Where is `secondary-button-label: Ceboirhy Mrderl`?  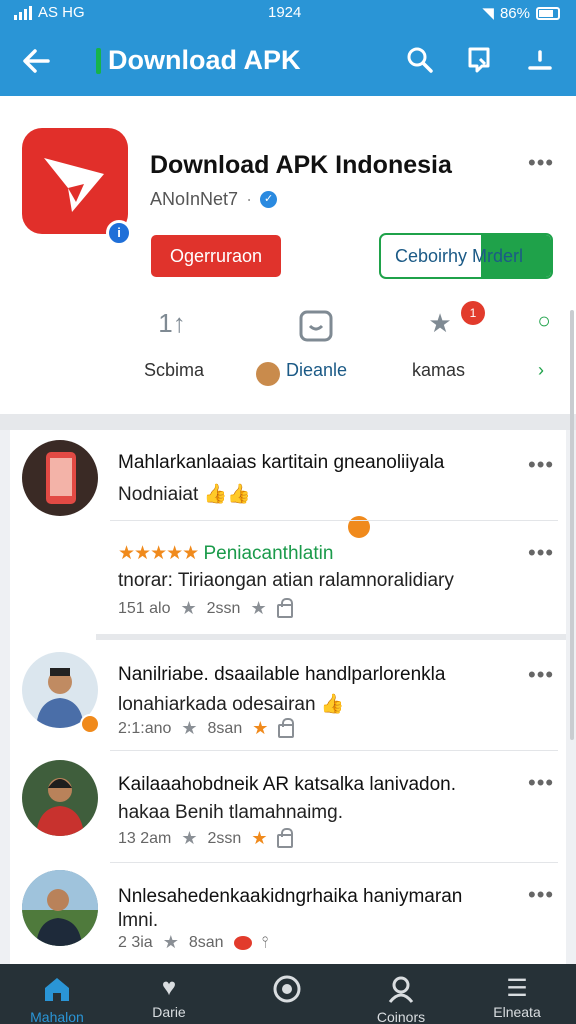
secondary-button-label: Ceboirhy Mrderl is located at coordinates (459, 256).